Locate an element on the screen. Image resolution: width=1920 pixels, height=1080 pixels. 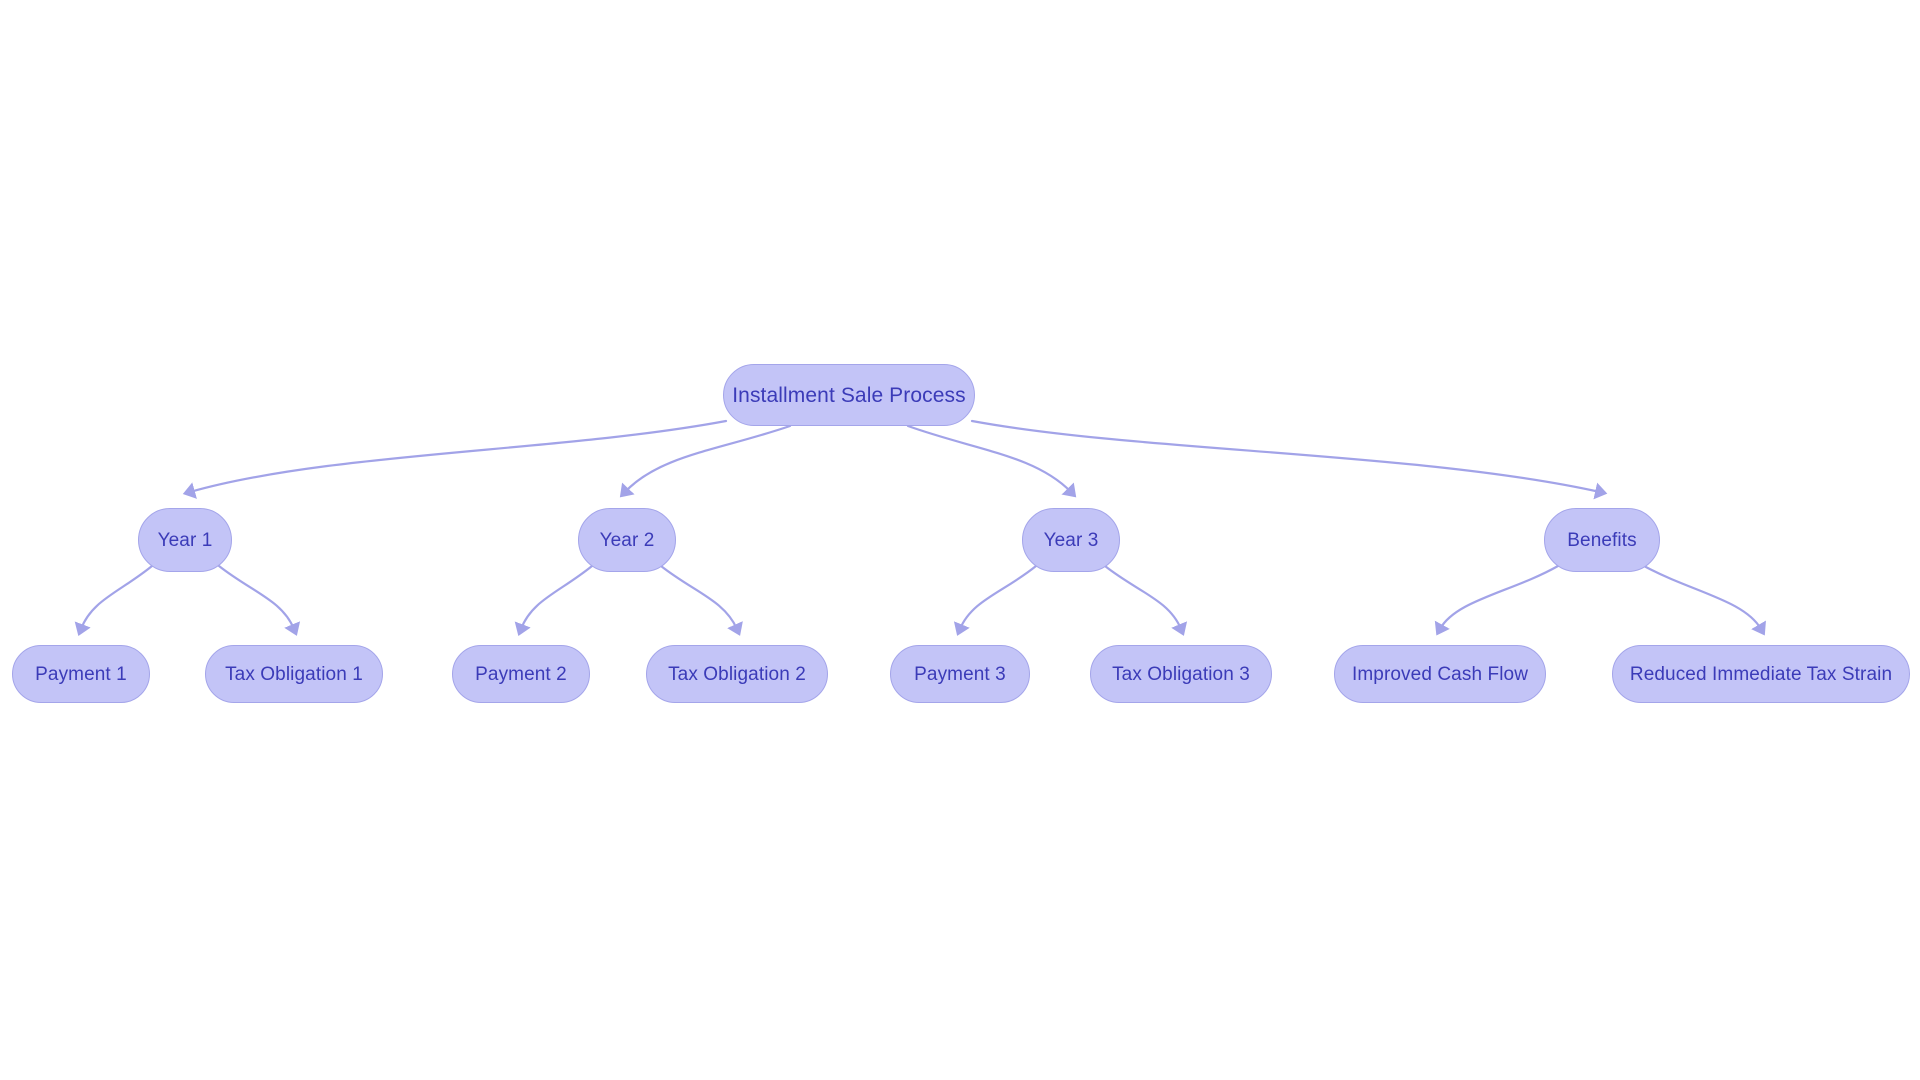
edge-year2-to-taxobl2 is located at coordinates (701, 600).